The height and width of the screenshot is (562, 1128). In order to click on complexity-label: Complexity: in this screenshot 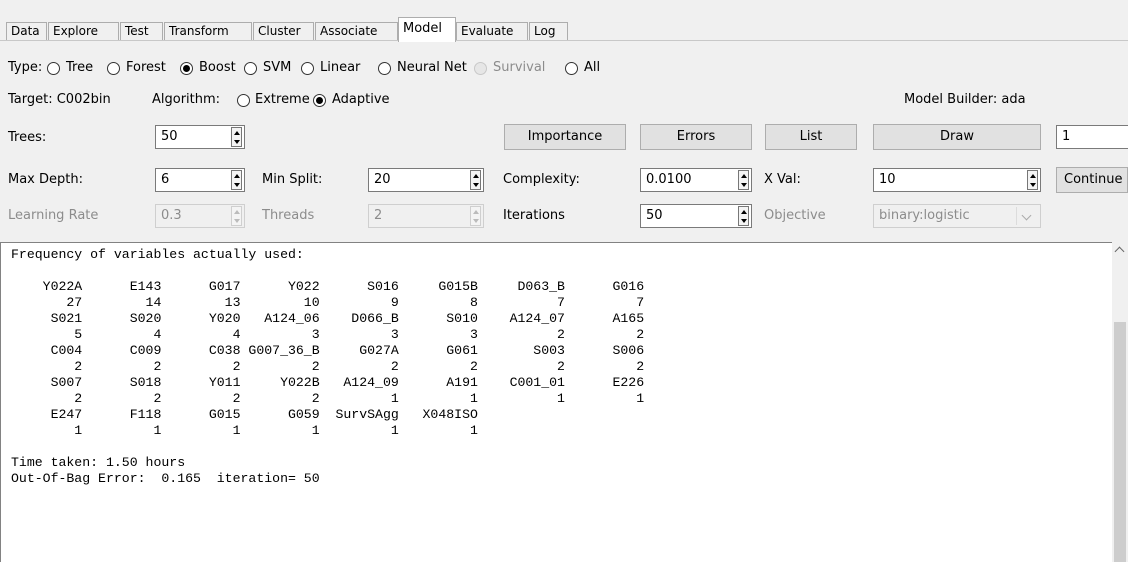, I will do `click(541, 179)`.